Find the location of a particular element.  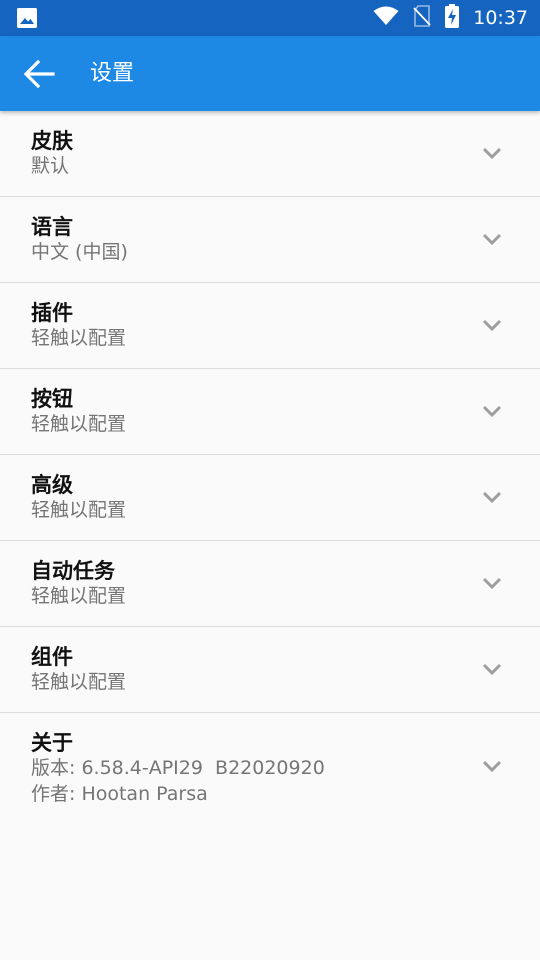

status-time: 10:37 is located at coordinates (500, 18).